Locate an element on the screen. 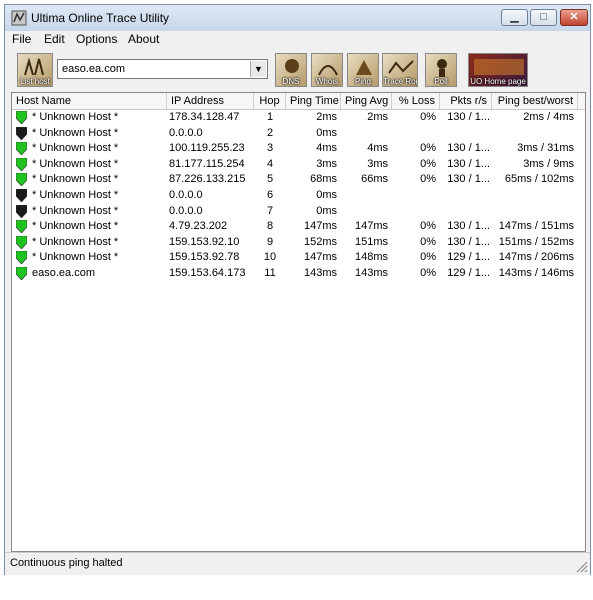 The width and height of the screenshot is (593, 600). menu-edit: Edit is located at coordinates (54, 39).